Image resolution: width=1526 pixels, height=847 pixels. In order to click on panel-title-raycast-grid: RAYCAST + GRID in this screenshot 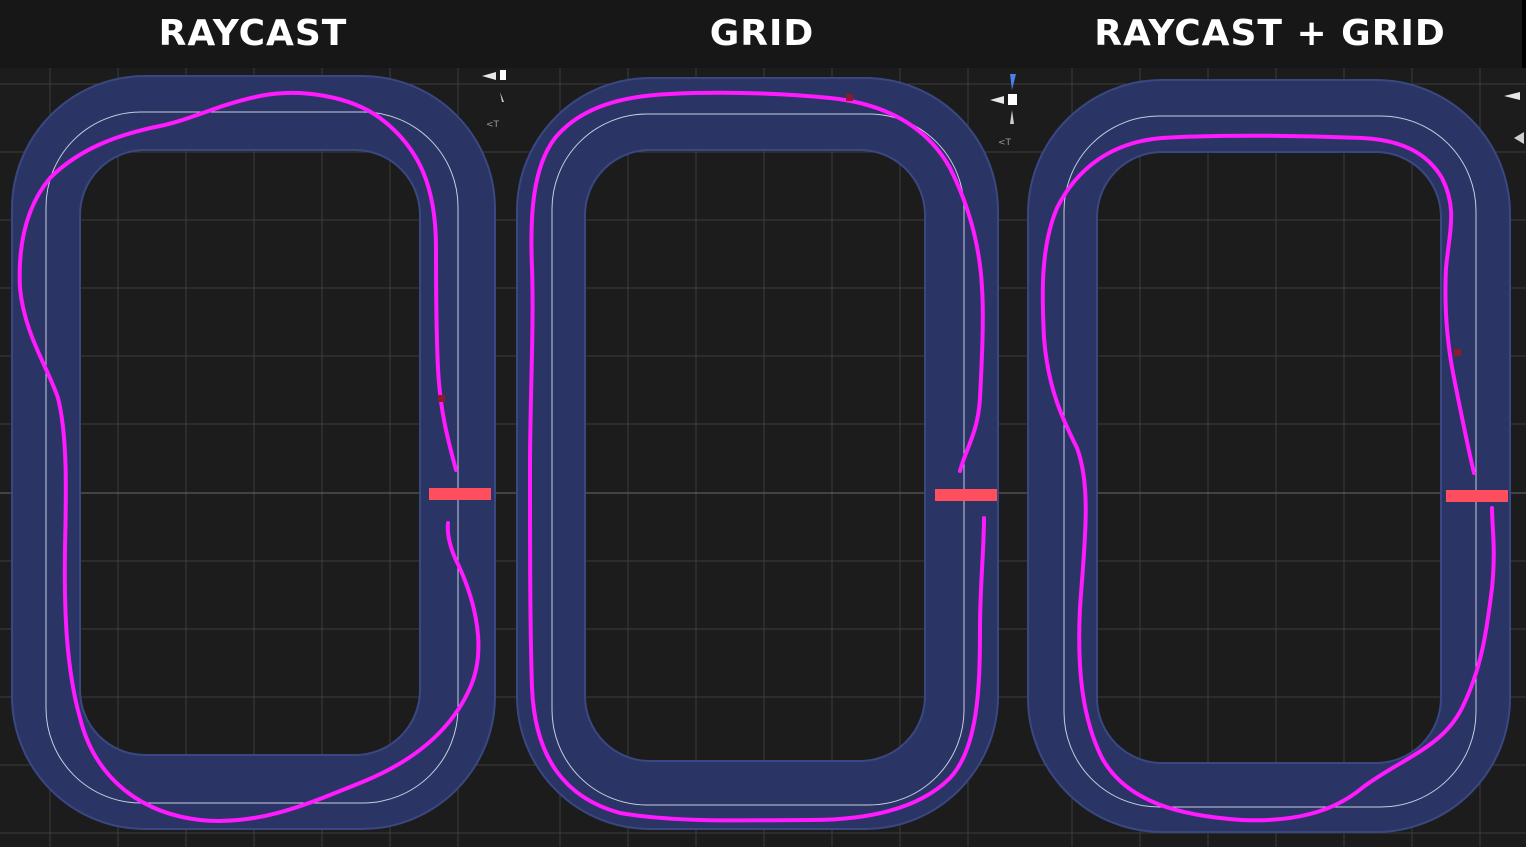, I will do `click(1270, 33)`.